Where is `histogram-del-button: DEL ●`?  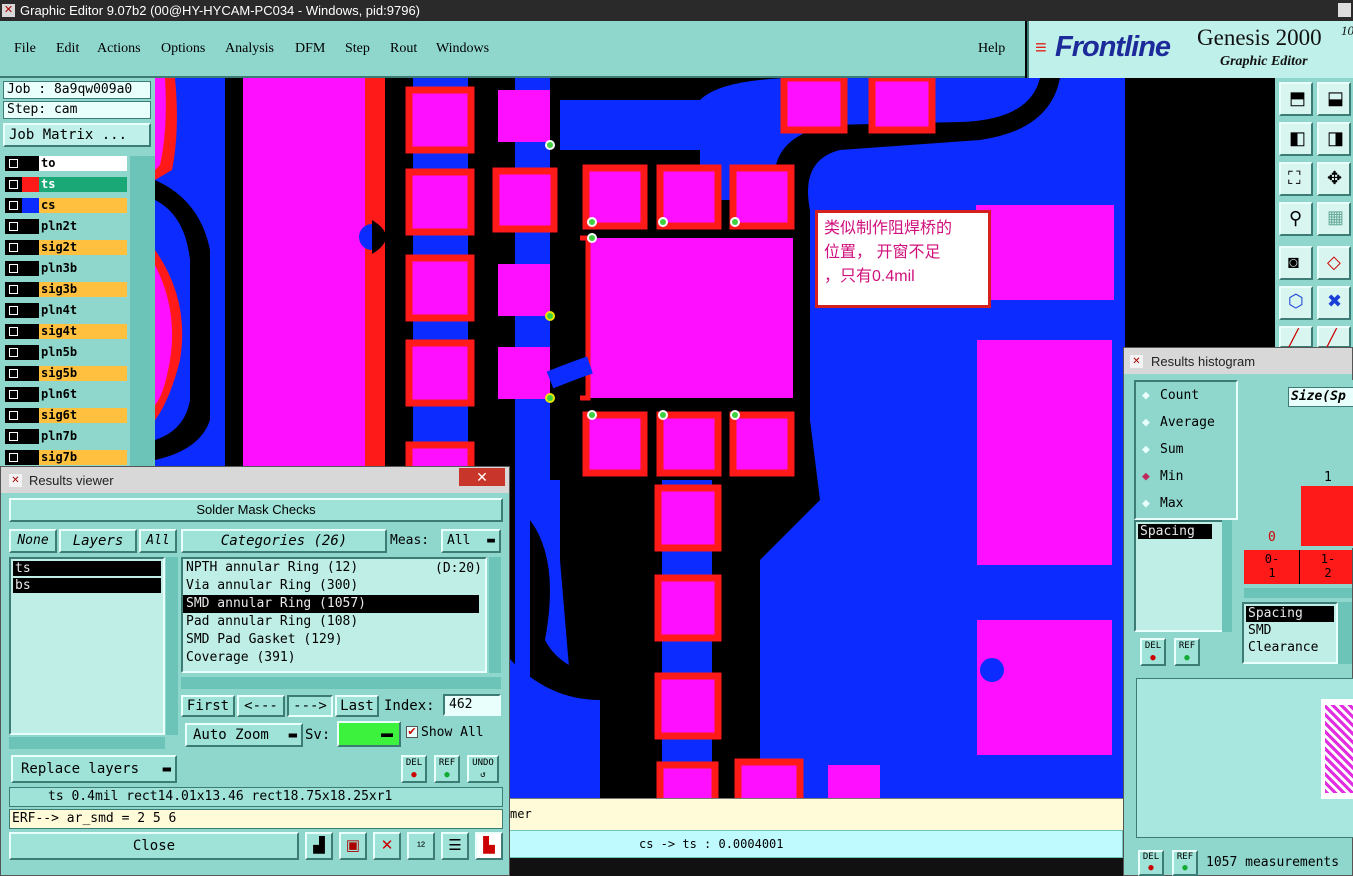
histogram-del-button: DEL ● is located at coordinates (1153, 652).